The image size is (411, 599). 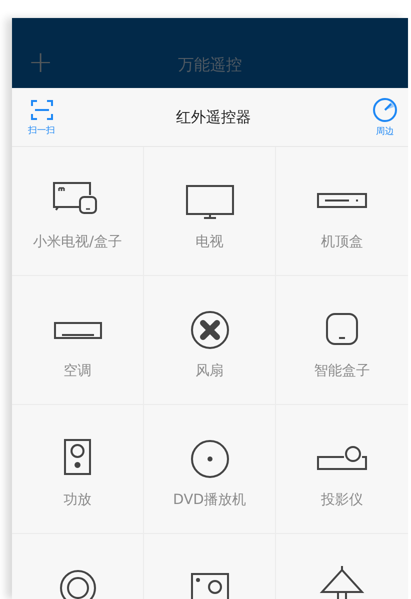 What do you see at coordinates (342, 211) in the screenshot?
I see `device-tile: 机顶盒` at bounding box center [342, 211].